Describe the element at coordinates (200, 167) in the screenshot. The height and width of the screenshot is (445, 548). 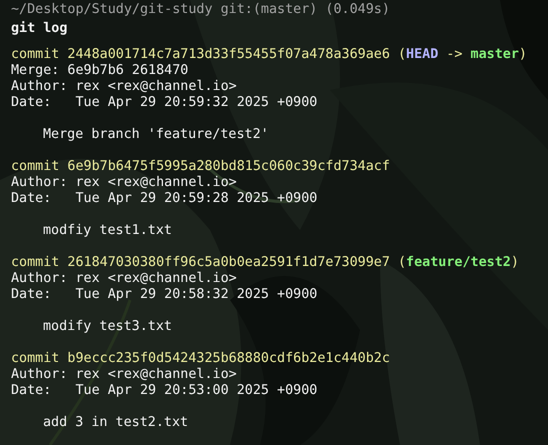
I see `commit-line: commit 6e9b7b6475f5995a280bd815c060c39cfd734acf` at that location.